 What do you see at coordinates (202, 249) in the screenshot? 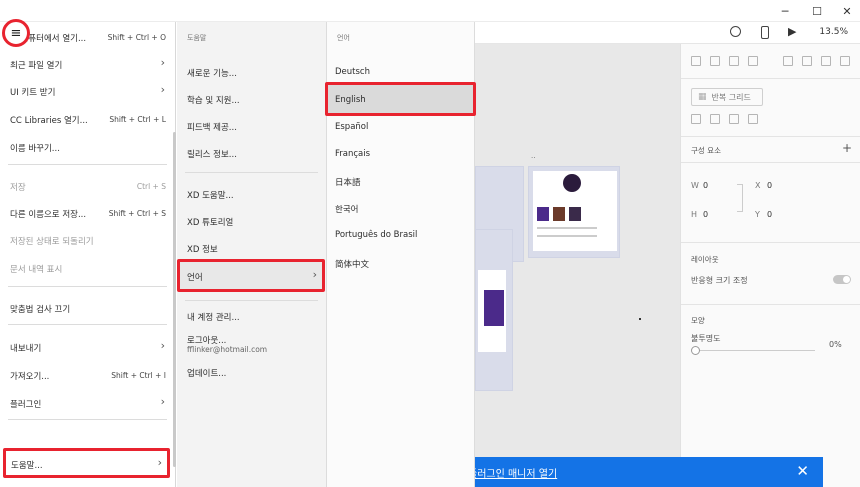
I see `menu-item-xd-about: XD 정보` at bounding box center [202, 249].